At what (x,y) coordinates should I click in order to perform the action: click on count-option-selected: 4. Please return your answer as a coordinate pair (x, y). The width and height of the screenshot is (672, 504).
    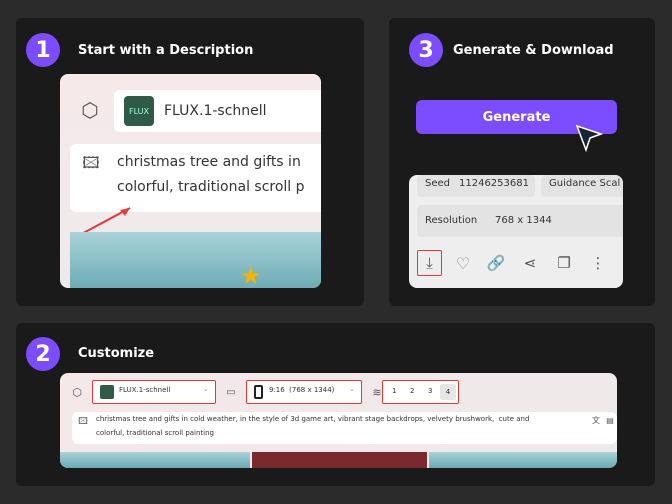
    Looking at the image, I should click on (448, 392).